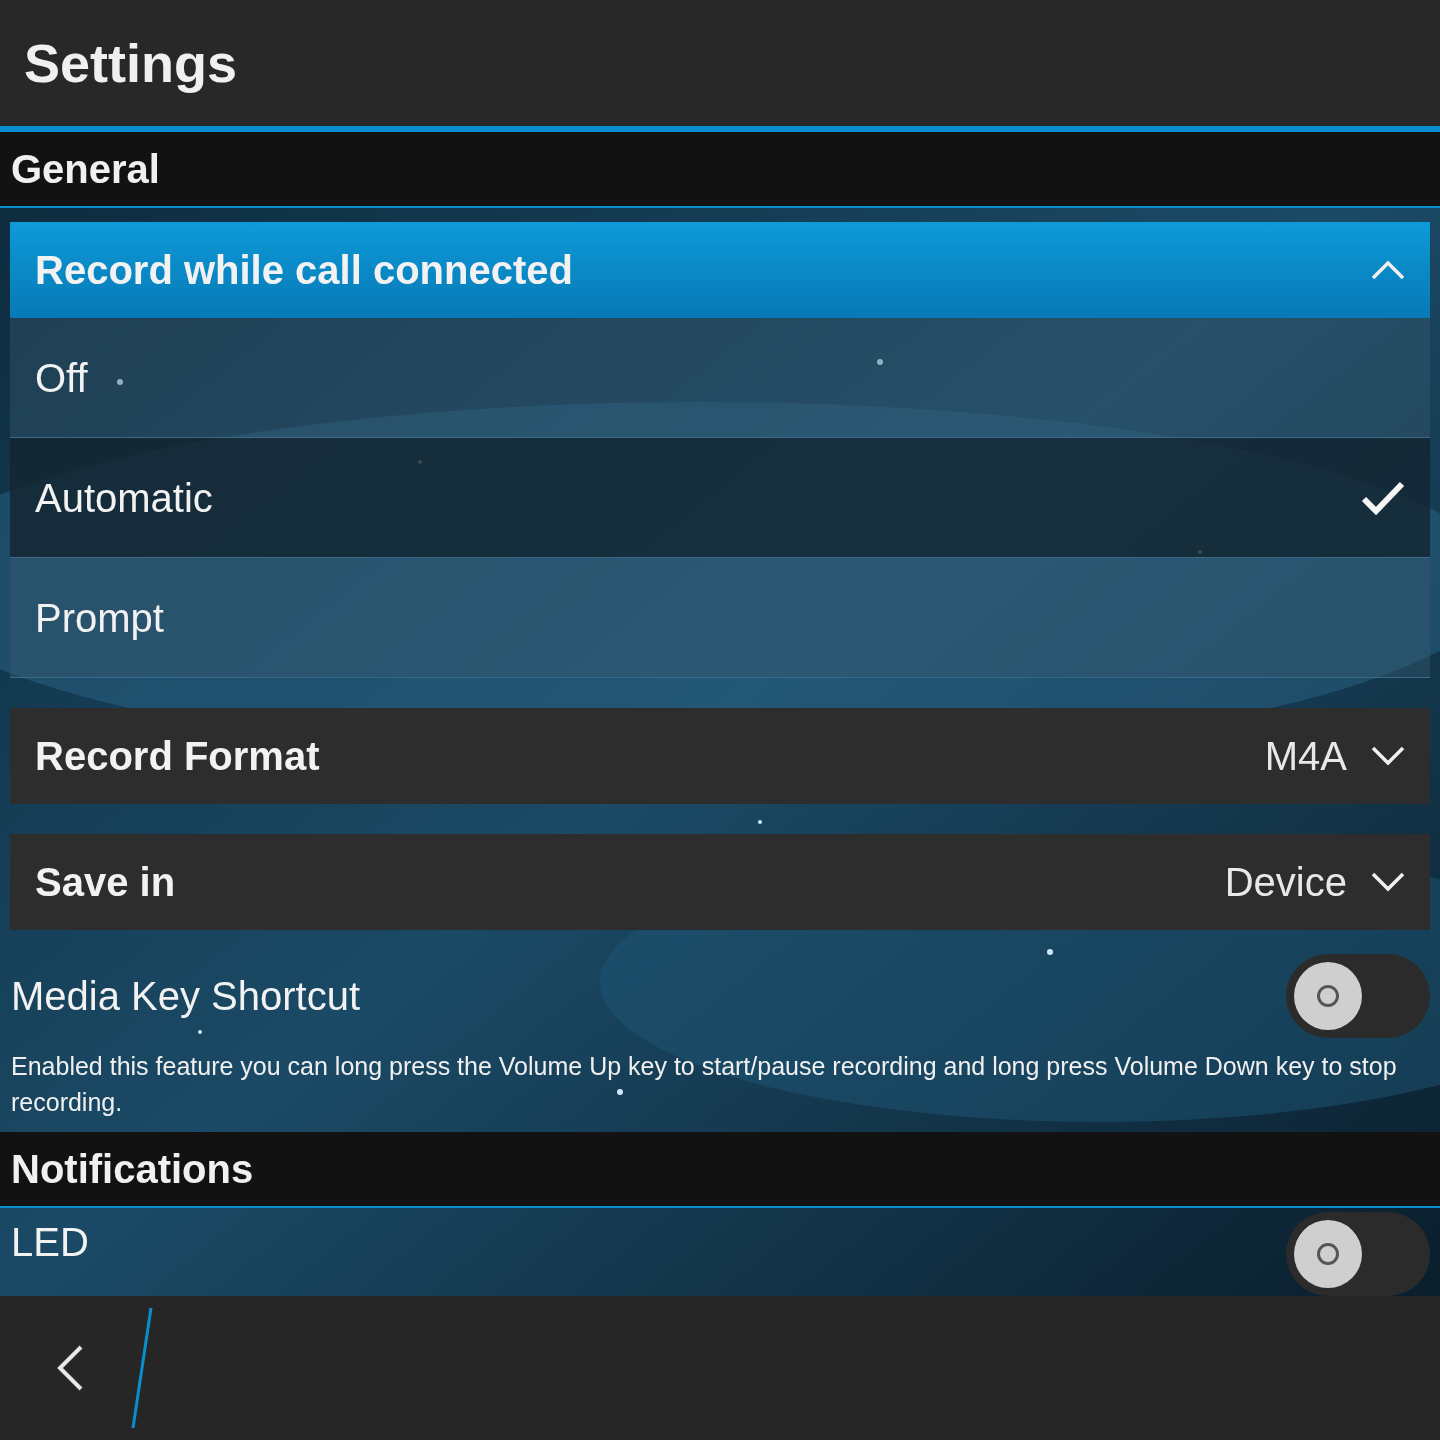 Image resolution: width=1440 pixels, height=1440 pixels. What do you see at coordinates (304, 270) in the screenshot?
I see `dropdown-label: Record while call connected` at bounding box center [304, 270].